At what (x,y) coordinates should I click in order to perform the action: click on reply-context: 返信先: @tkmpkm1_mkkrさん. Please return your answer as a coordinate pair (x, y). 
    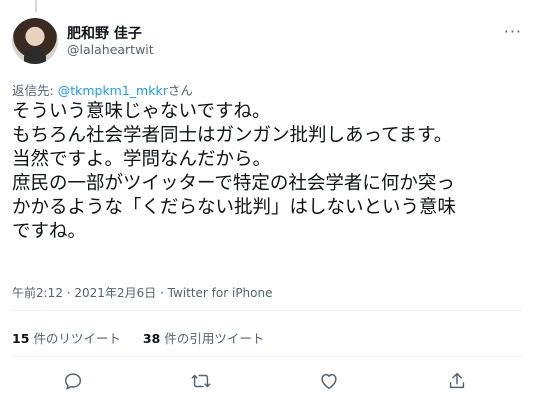
    Looking at the image, I should click on (102, 89).